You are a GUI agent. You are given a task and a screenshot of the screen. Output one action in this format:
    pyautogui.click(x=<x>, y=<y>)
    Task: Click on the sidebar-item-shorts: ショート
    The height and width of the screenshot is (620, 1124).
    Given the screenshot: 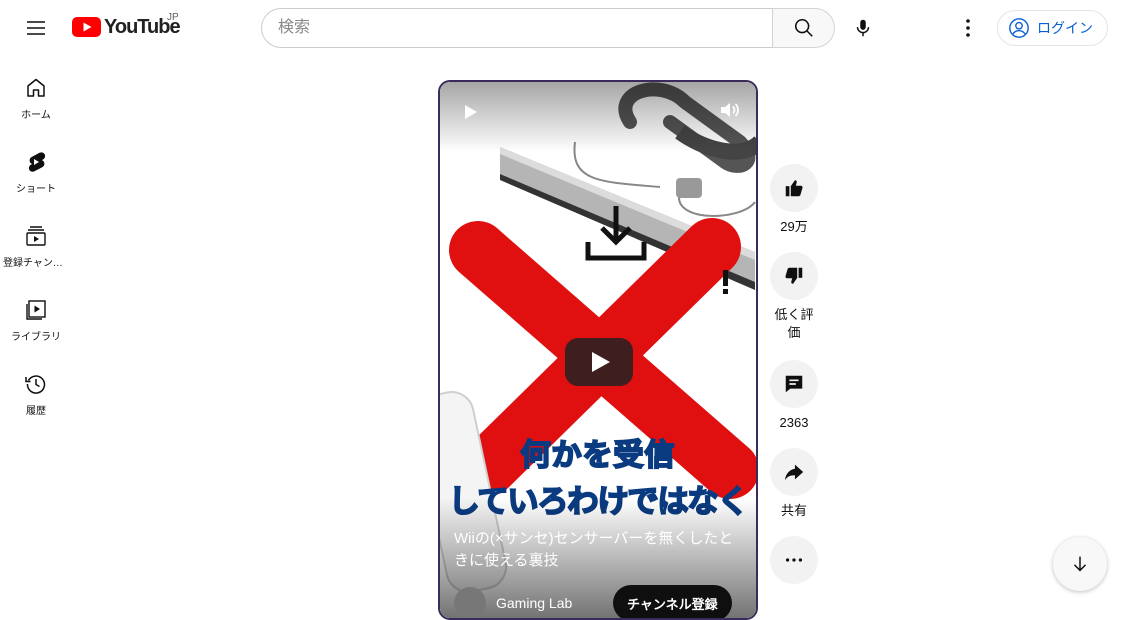 What is the action you would take?
    pyautogui.click(x=36, y=167)
    